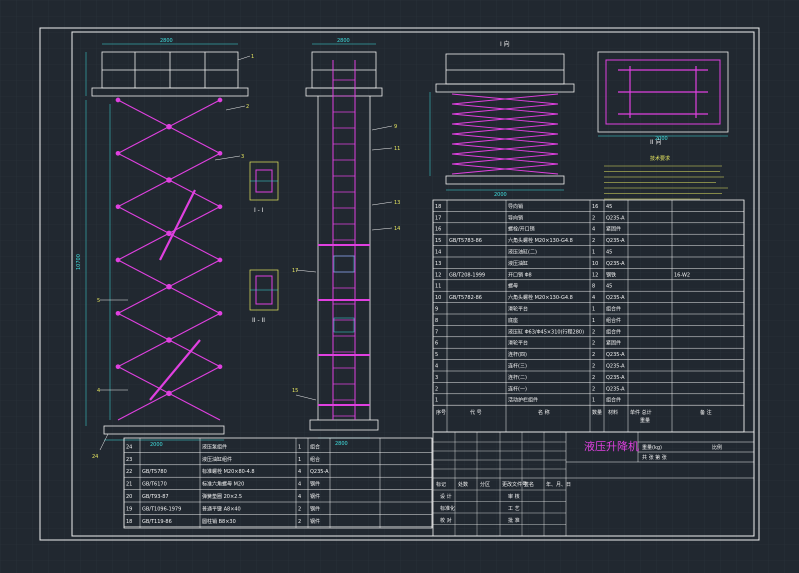 This screenshot has height=573, width=799. I want to click on signoff-3: 审 核, so click(514, 496).